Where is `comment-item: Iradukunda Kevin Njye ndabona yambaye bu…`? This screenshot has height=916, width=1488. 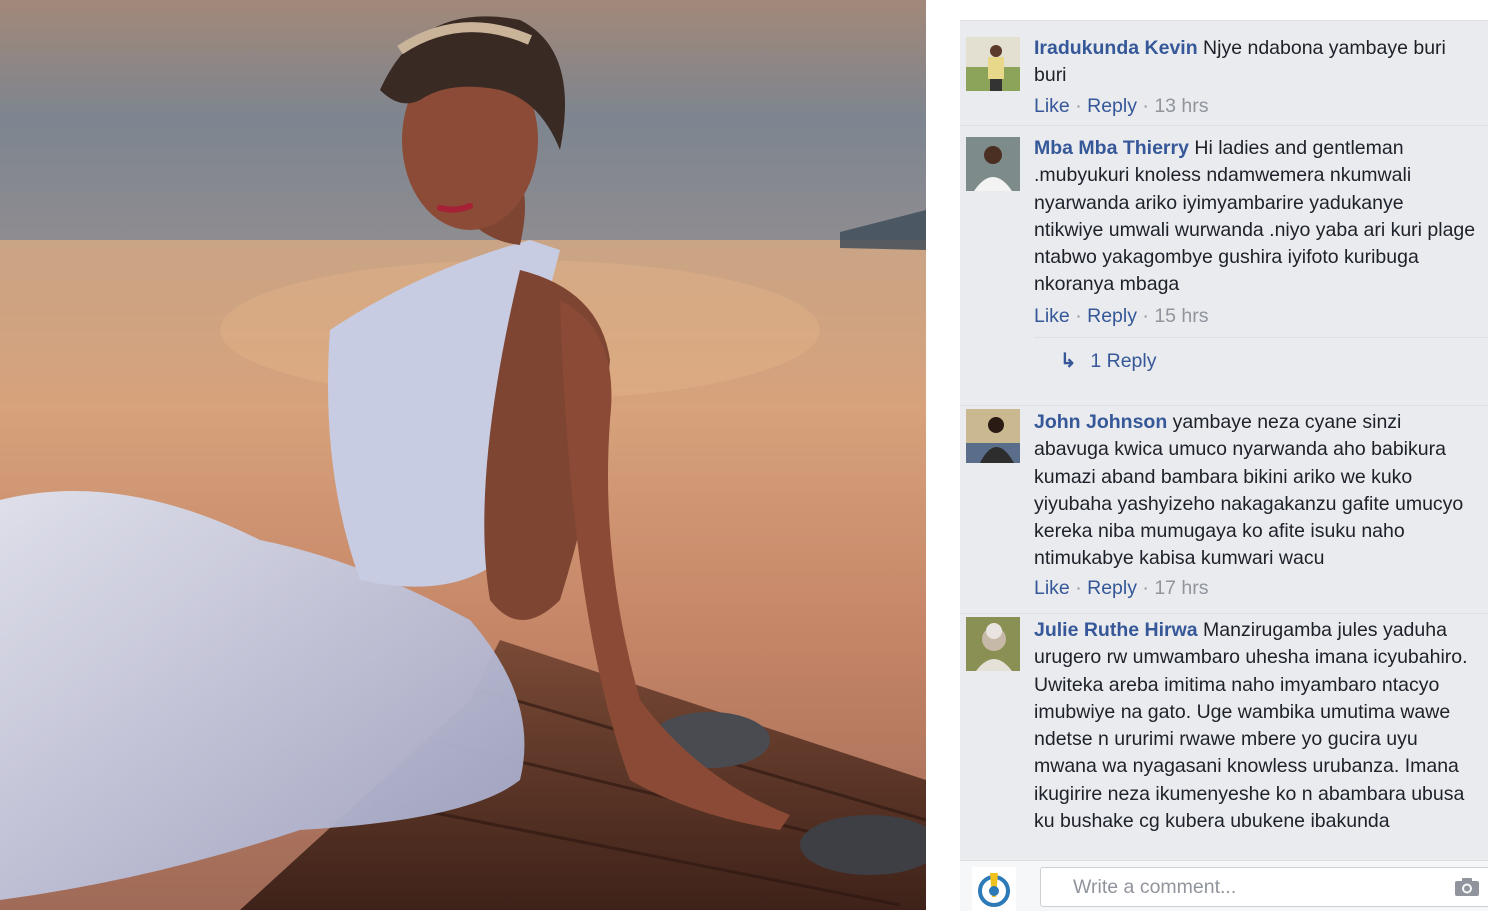 comment-item: Iradukunda Kevin Njye ndabona yambaye bu… is located at coordinates (1224, 73).